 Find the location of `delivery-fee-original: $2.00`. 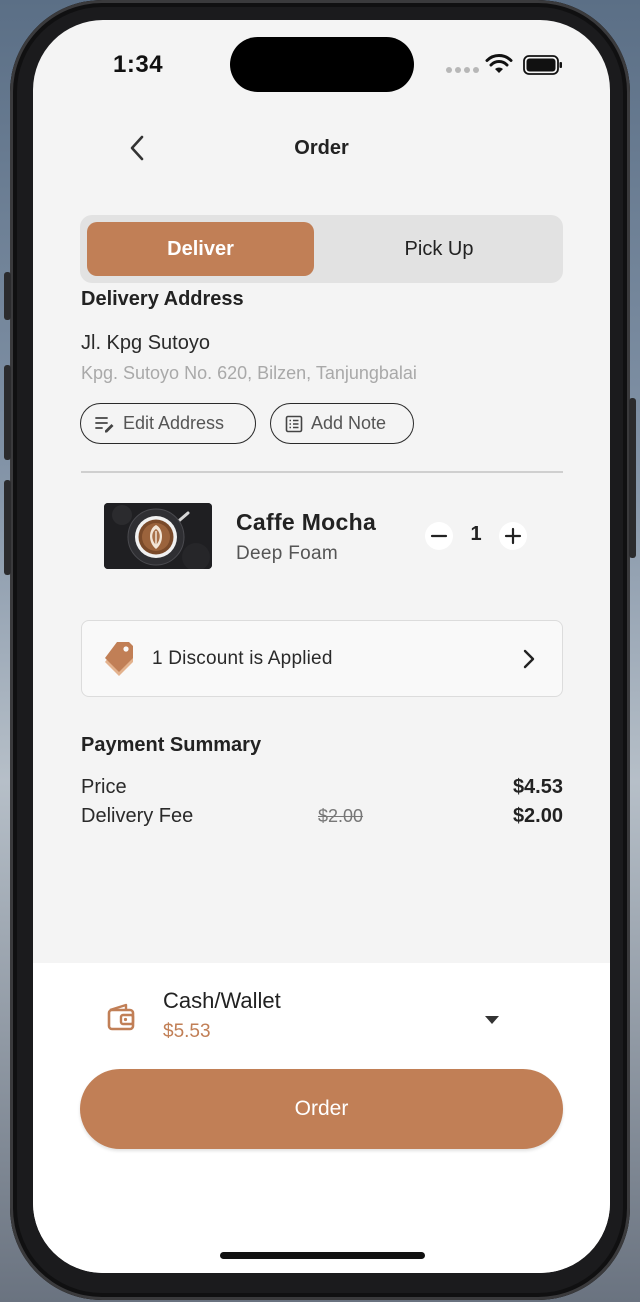

delivery-fee-original: $2.00 is located at coordinates (341, 816).